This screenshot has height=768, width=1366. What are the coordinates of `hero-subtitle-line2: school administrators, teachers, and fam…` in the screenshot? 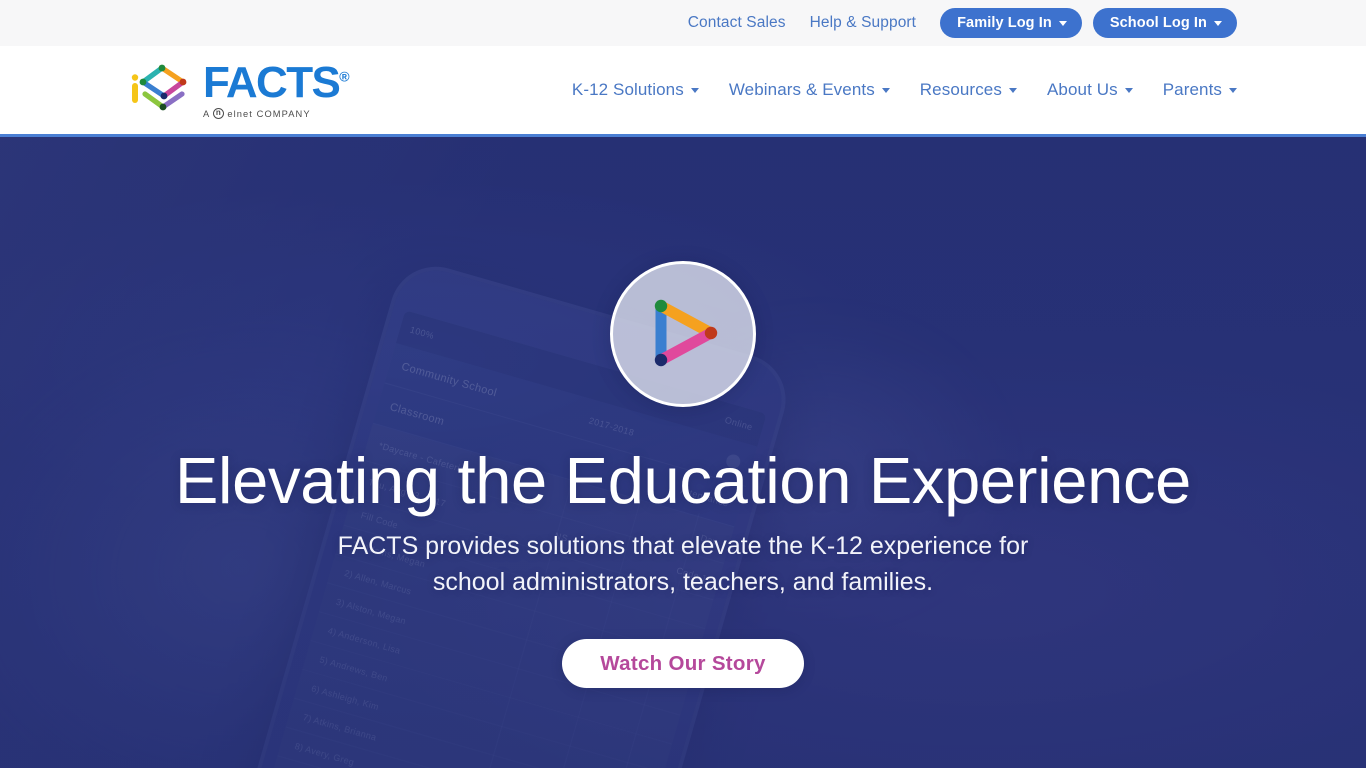 It's located at (683, 581).